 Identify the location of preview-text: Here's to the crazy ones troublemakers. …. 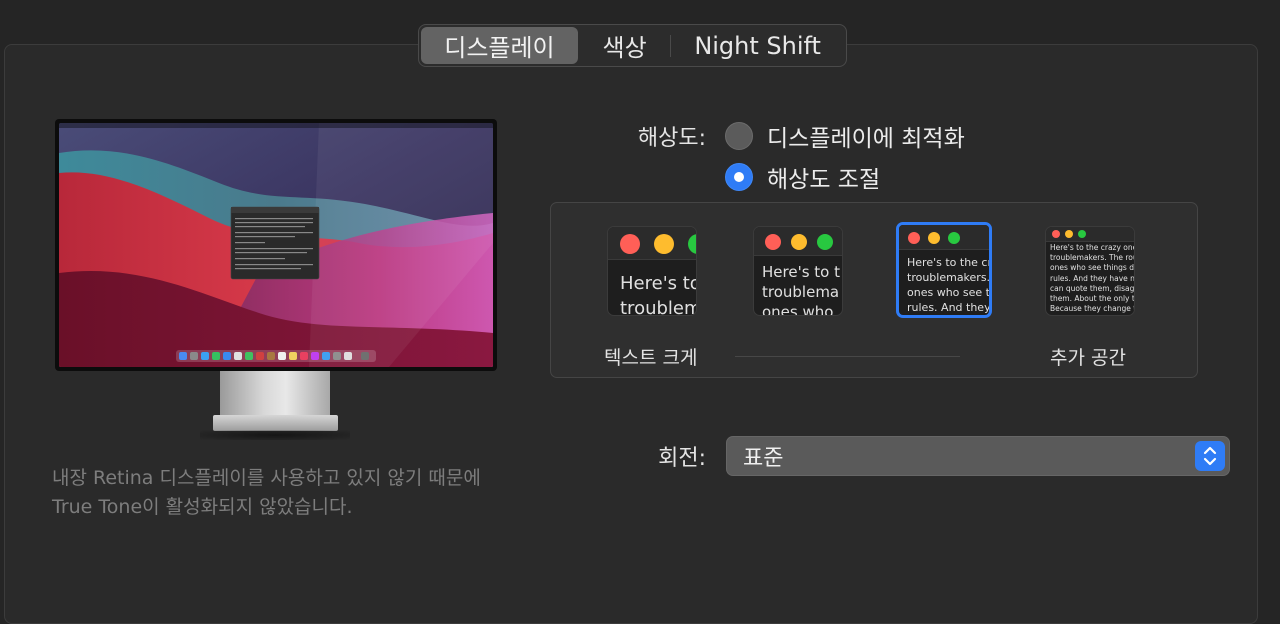
(1092, 278).